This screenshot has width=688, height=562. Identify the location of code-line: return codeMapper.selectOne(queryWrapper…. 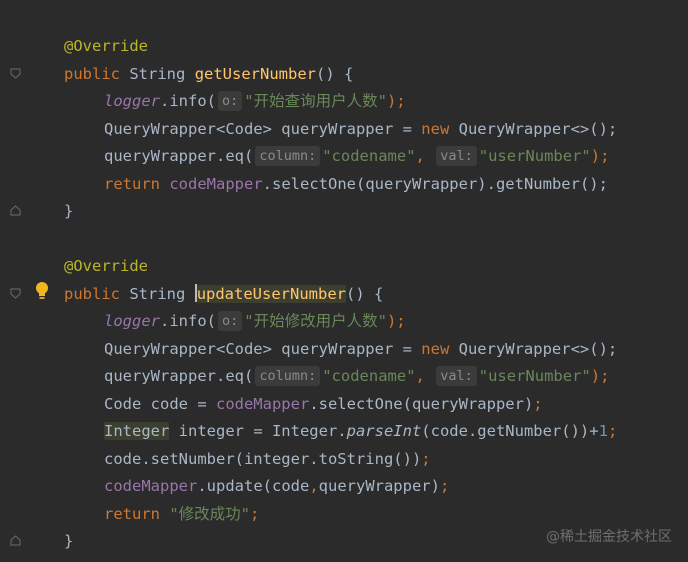
(356, 184).